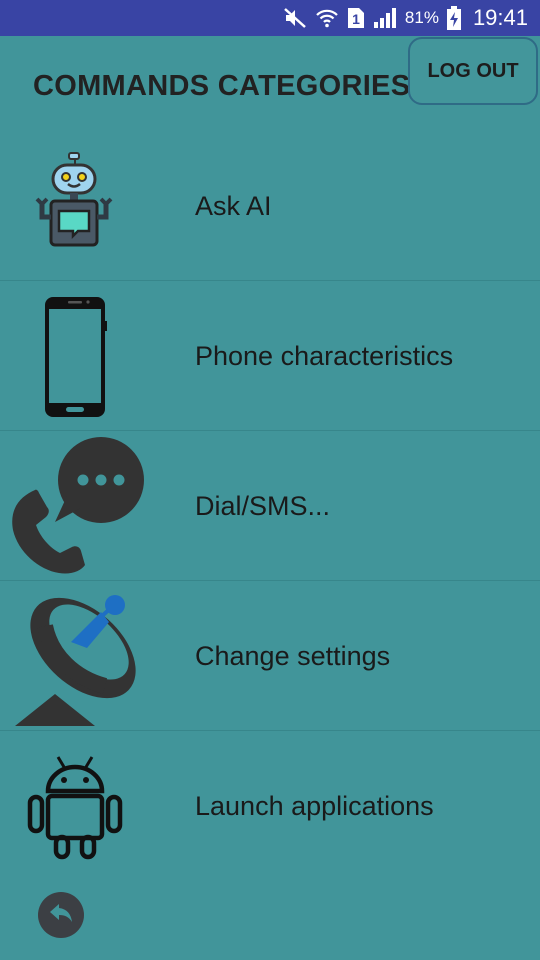 The width and height of the screenshot is (540, 960). I want to click on robot-icon, so click(75, 206).